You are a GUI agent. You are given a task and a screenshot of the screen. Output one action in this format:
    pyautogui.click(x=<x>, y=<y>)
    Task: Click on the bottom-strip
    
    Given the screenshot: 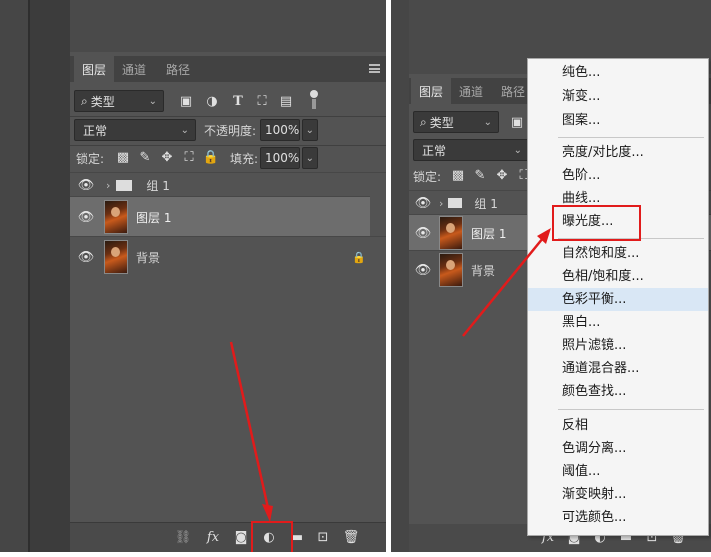 What is the action you would take?
    pyautogui.click(x=355, y=554)
    